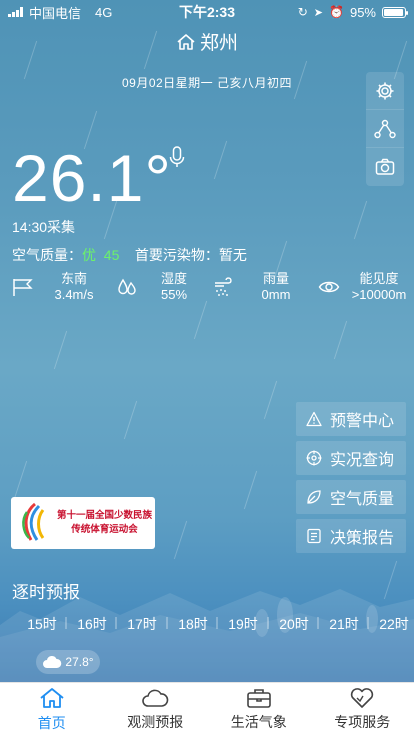 The width and height of the screenshot is (414, 736). Describe the element at coordinates (379, 294) in the screenshot. I see `visibility-value: >10000m` at that location.